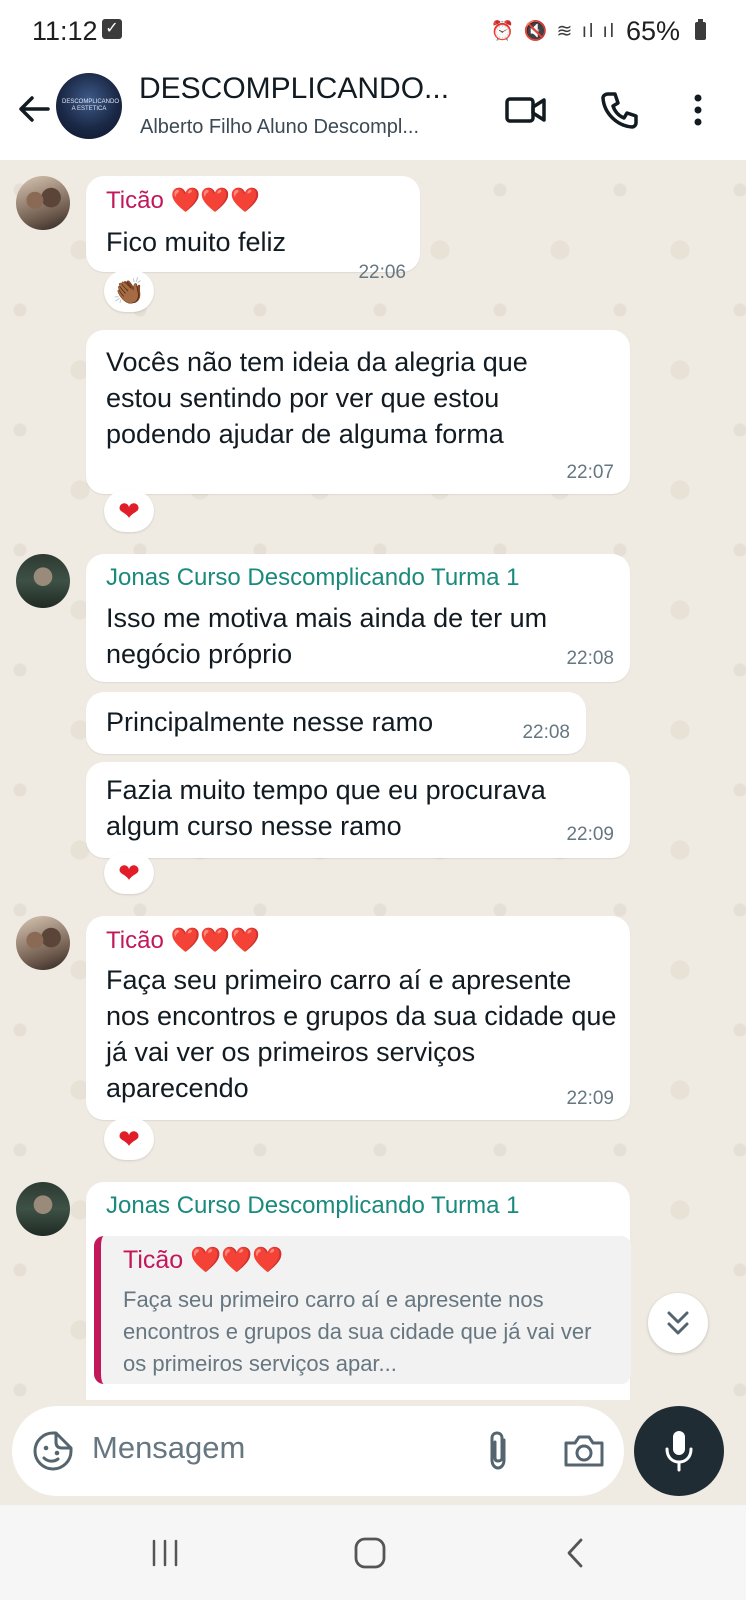  Describe the element at coordinates (698, 110) in the screenshot. I see `more-vert-icon` at that location.